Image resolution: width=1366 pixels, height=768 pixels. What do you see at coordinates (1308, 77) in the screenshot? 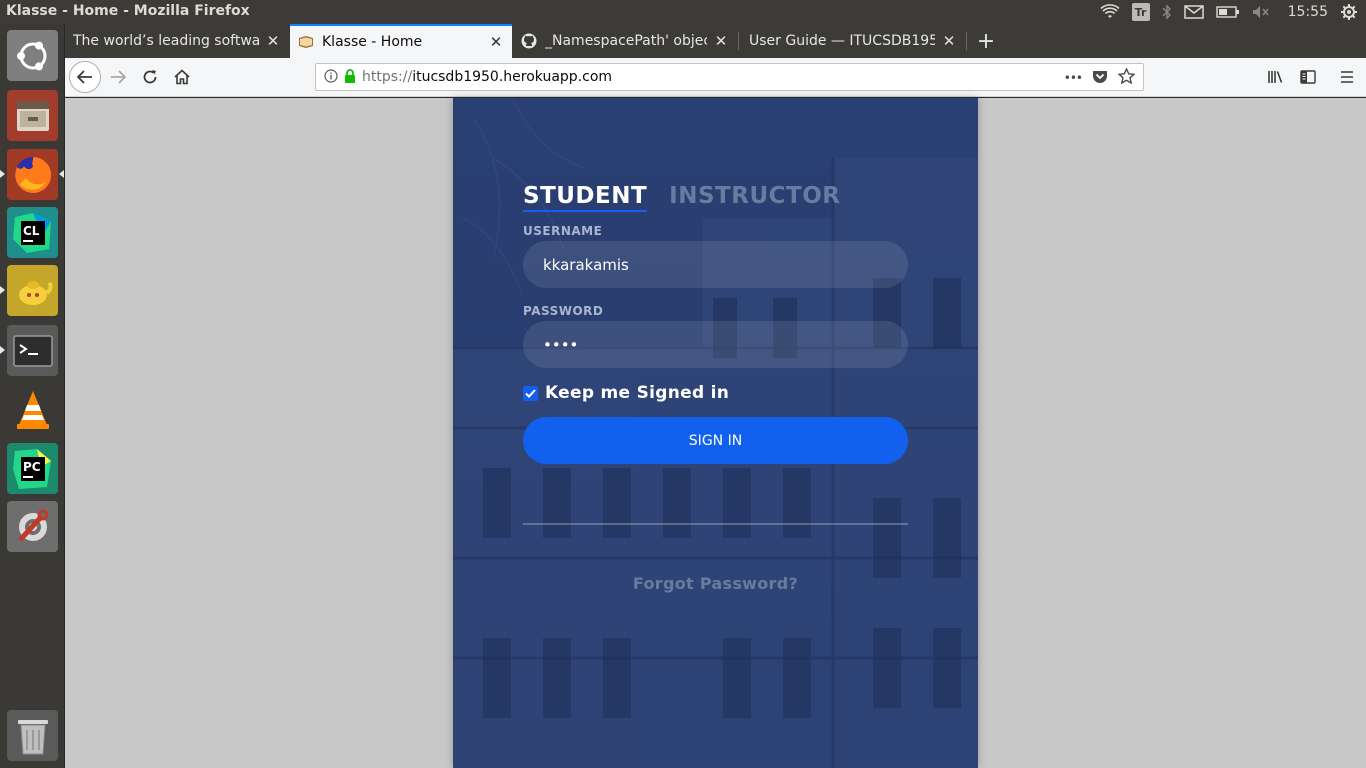
I see `sidebar-toggle-icon` at bounding box center [1308, 77].